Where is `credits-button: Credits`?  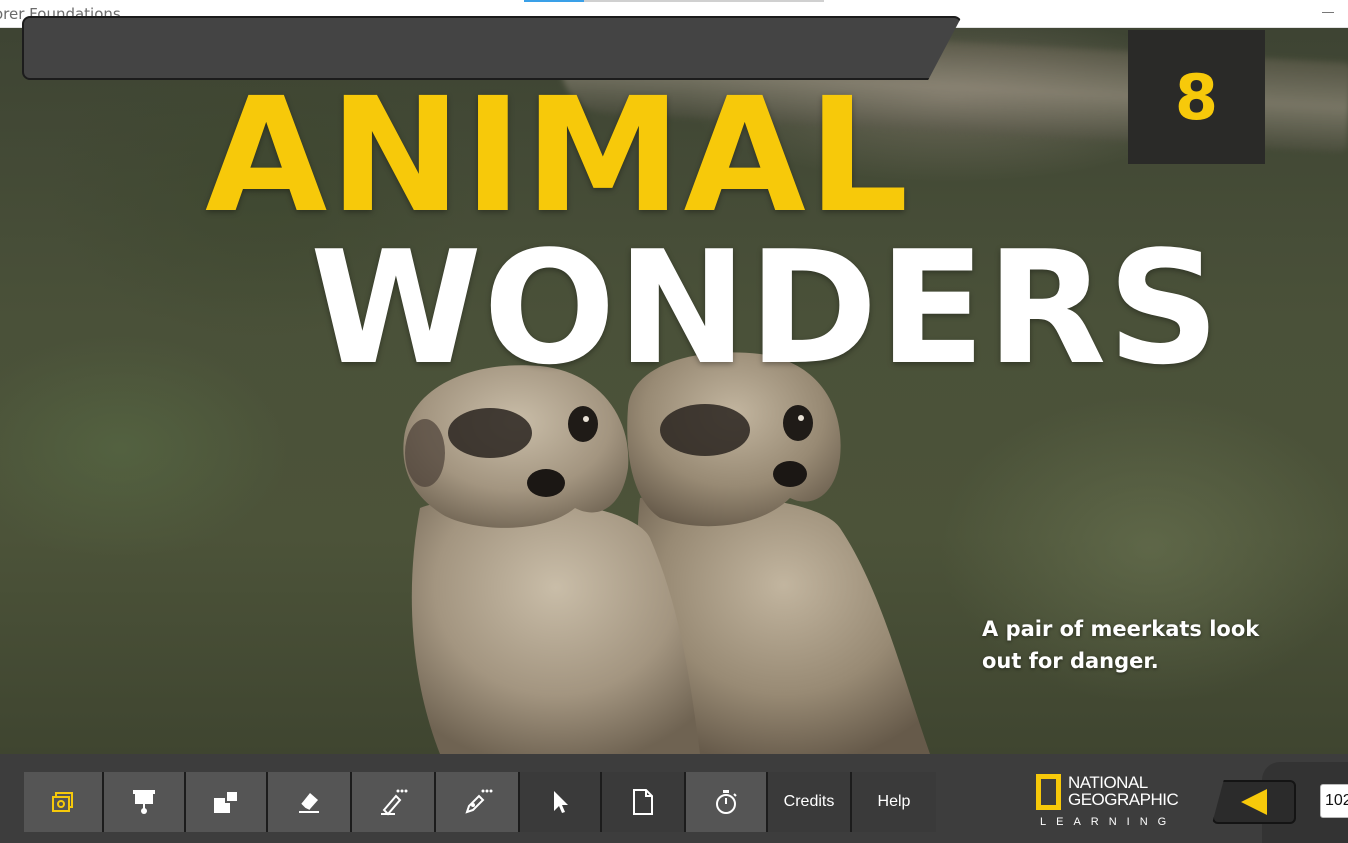
credits-button: Credits is located at coordinates (810, 802).